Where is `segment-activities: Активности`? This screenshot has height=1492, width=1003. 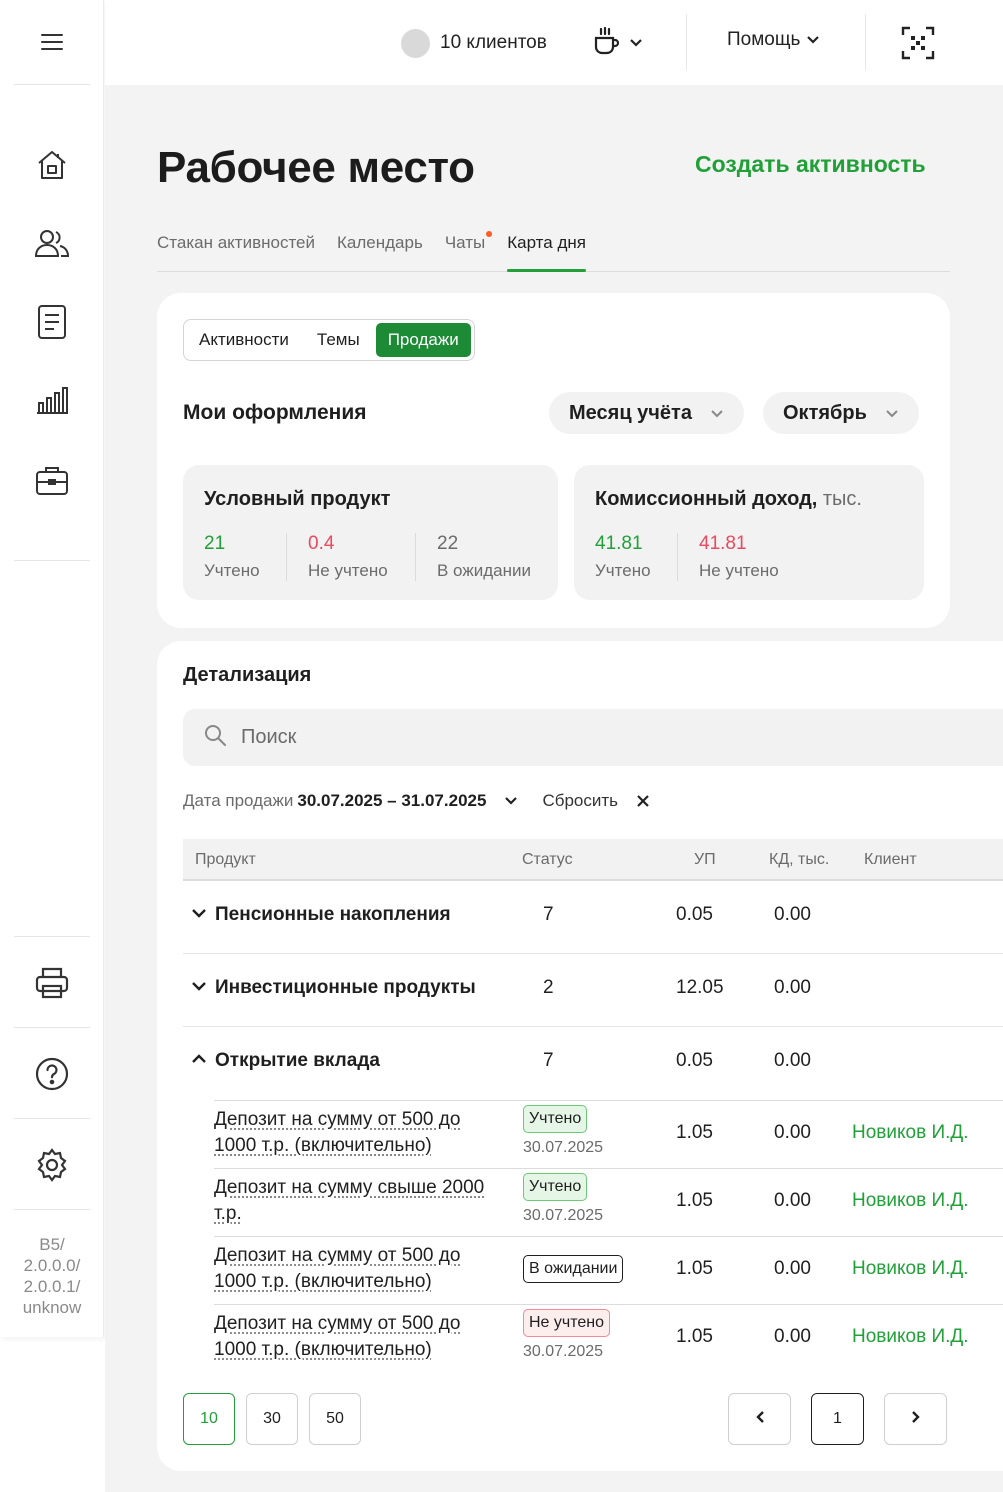
segment-activities: Активности is located at coordinates (244, 340).